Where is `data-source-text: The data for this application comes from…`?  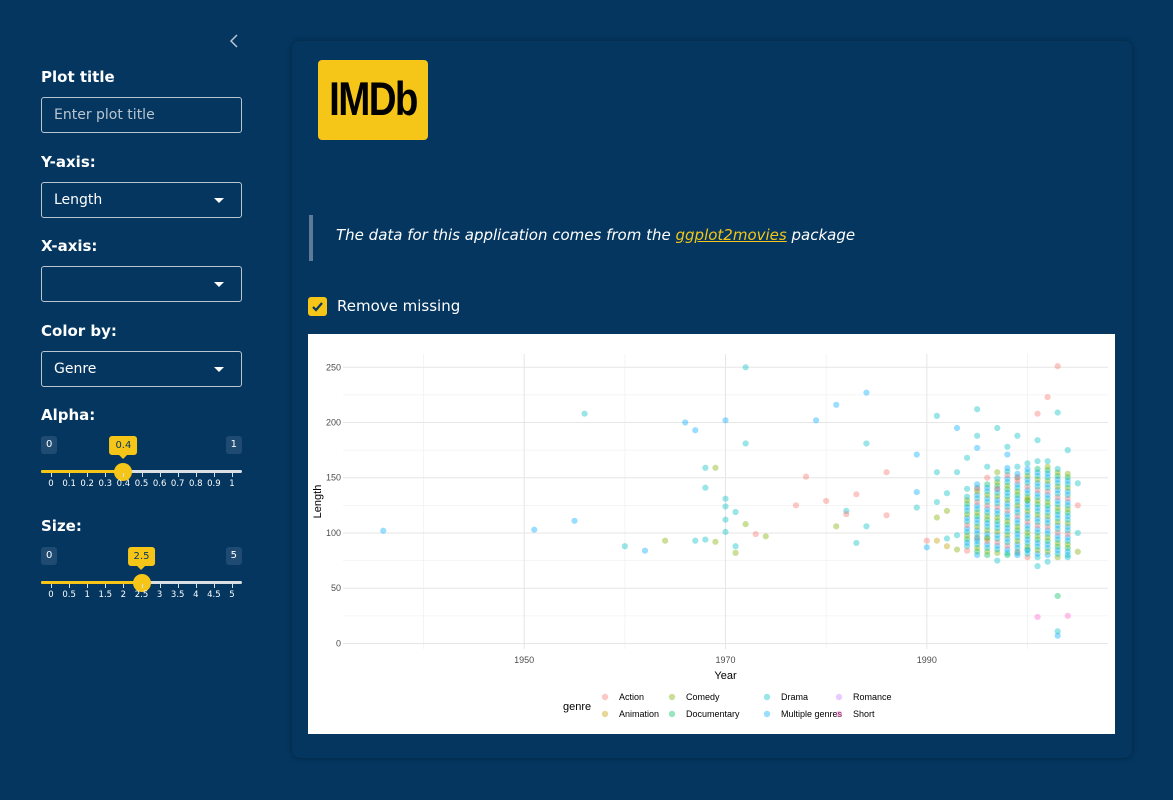 data-source-text: The data for this application comes from… is located at coordinates (595, 235).